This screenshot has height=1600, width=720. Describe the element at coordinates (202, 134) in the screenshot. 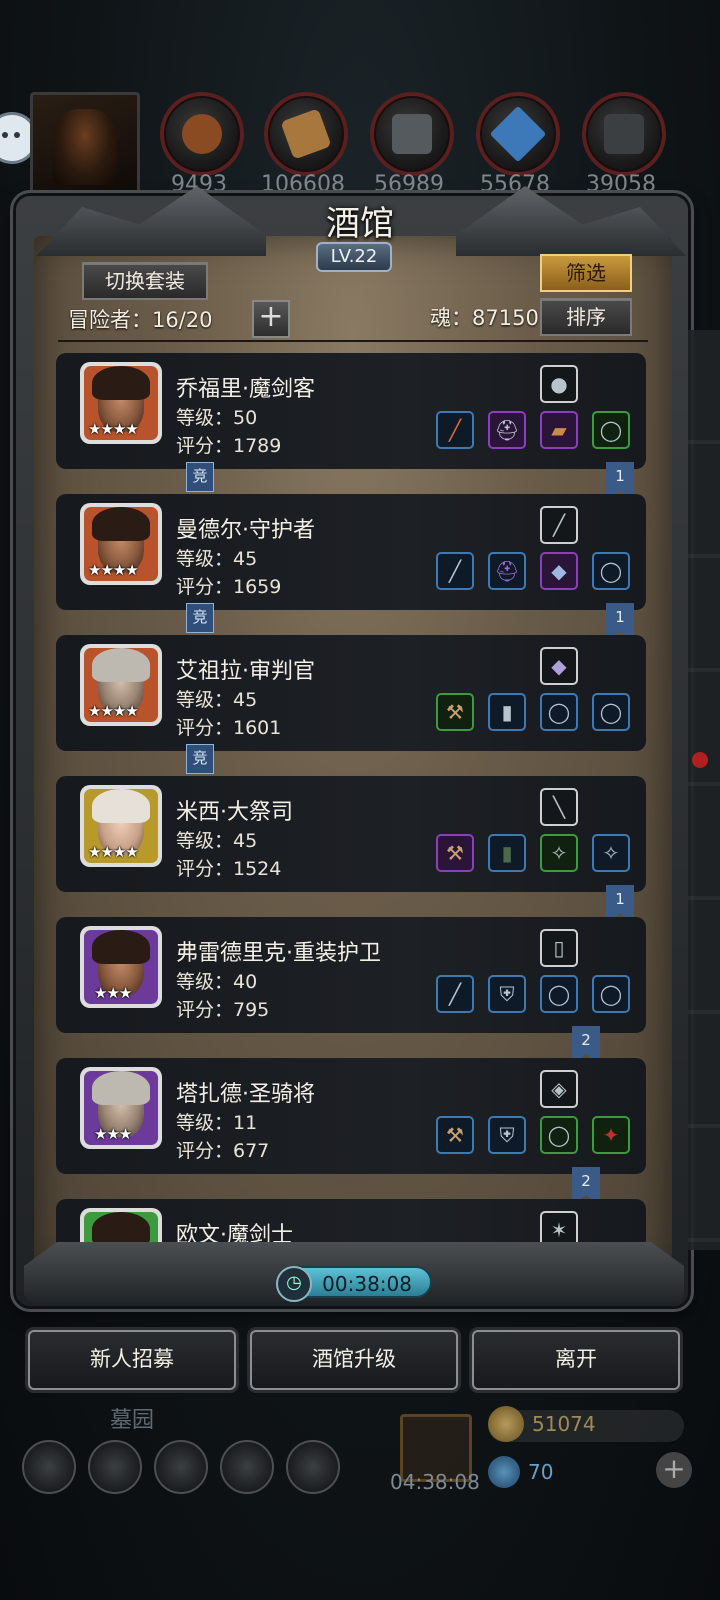

I see `meat-icon` at that location.